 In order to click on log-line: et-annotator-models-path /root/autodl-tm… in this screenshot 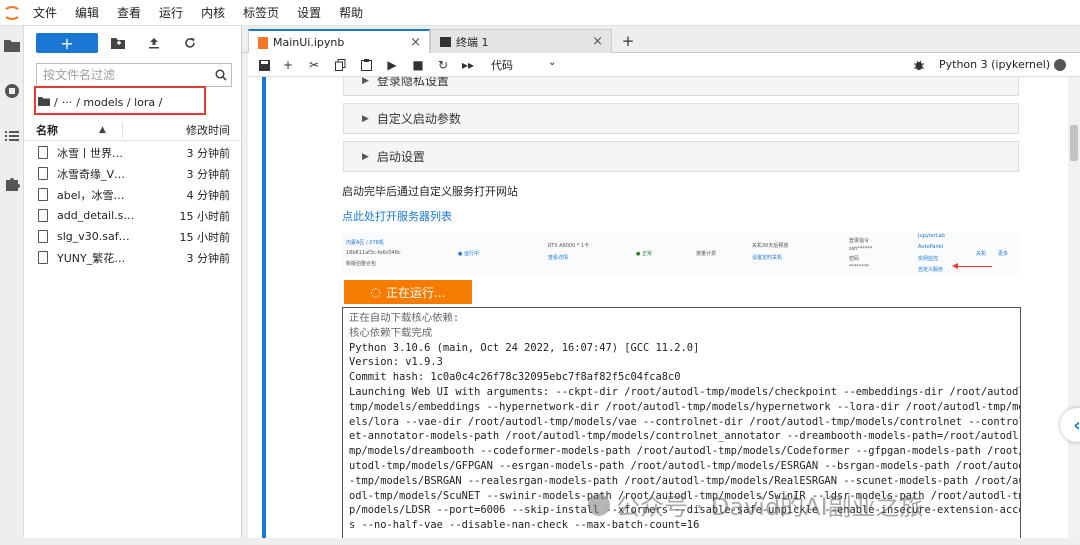, I will do `click(685, 436)`.